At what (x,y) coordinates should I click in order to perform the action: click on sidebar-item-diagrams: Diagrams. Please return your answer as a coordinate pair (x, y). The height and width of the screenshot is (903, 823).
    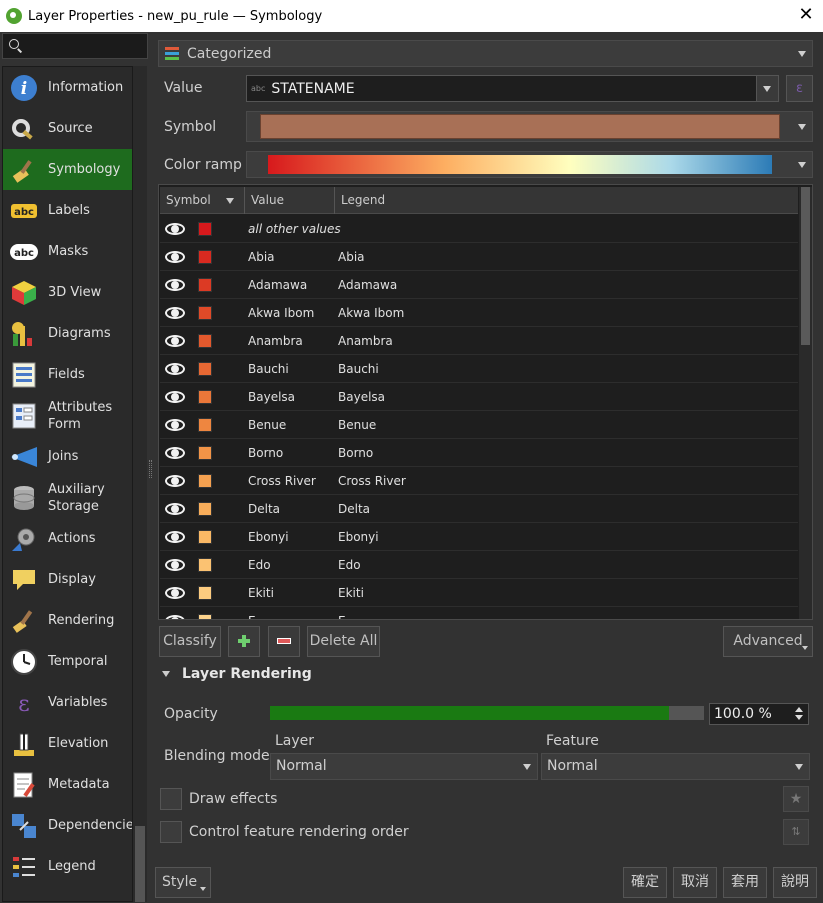
    Looking at the image, I should click on (67, 333).